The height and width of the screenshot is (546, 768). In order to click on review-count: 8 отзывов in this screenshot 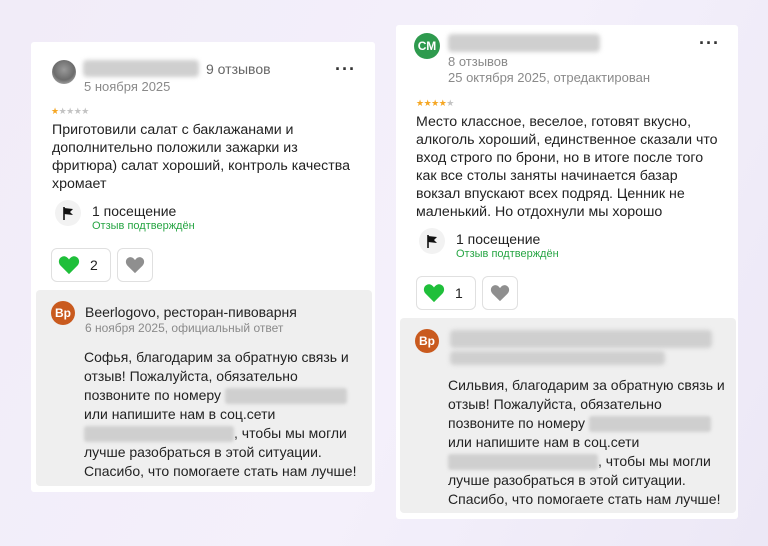, I will do `click(478, 61)`.